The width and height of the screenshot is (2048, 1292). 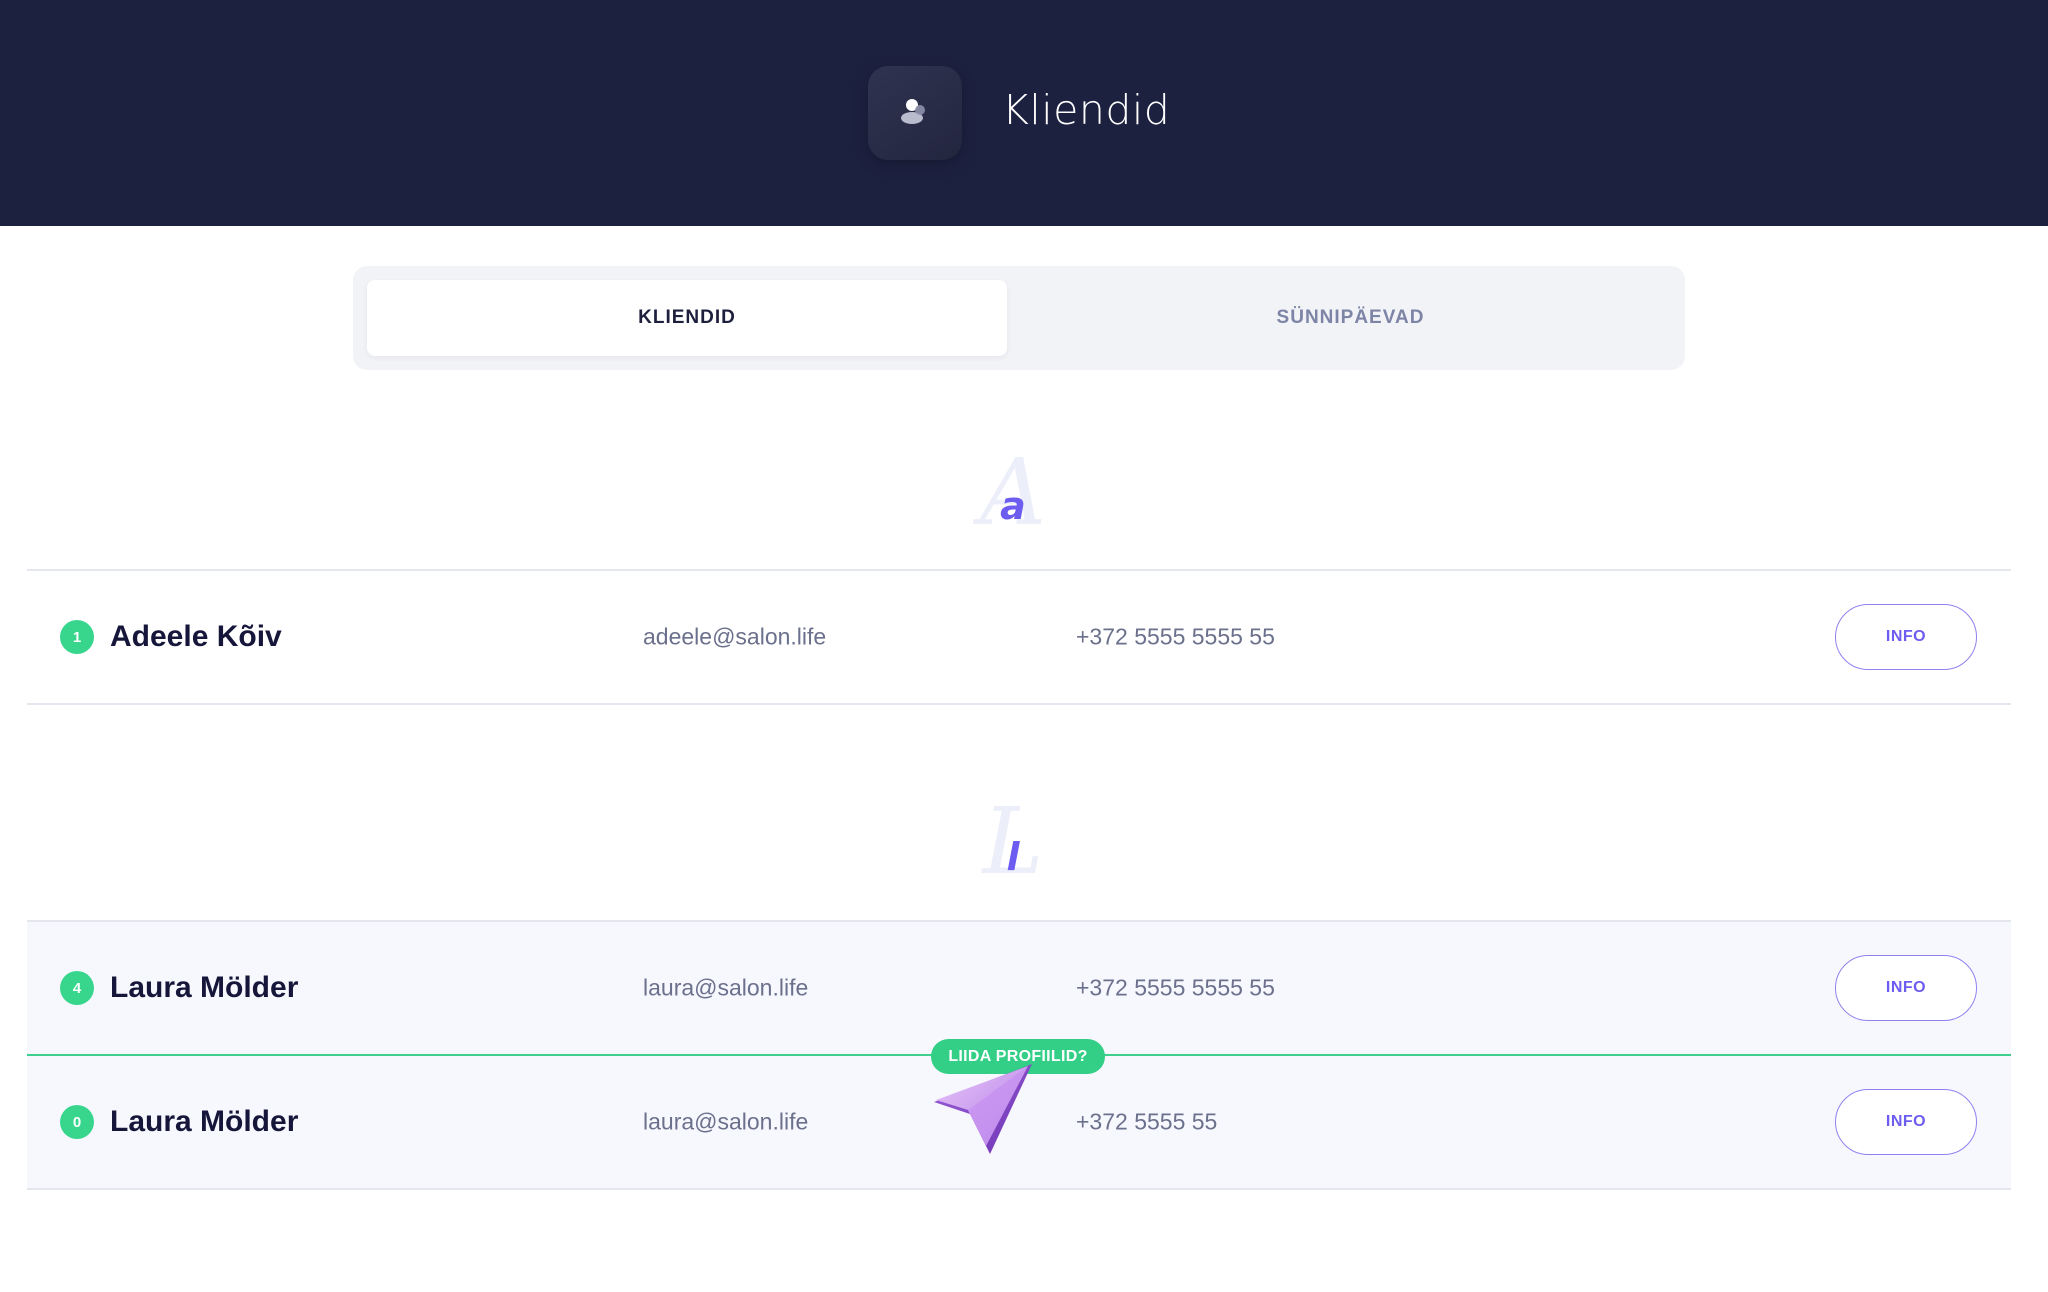 What do you see at coordinates (687, 318) in the screenshot?
I see `tab-kliendid: KLIENDID` at bounding box center [687, 318].